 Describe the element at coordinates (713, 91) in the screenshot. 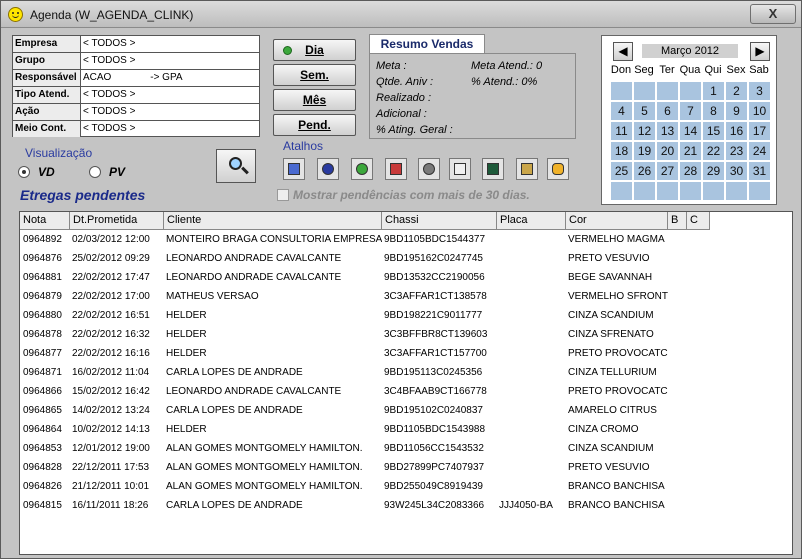

I see `calendar-day: 1` at that location.